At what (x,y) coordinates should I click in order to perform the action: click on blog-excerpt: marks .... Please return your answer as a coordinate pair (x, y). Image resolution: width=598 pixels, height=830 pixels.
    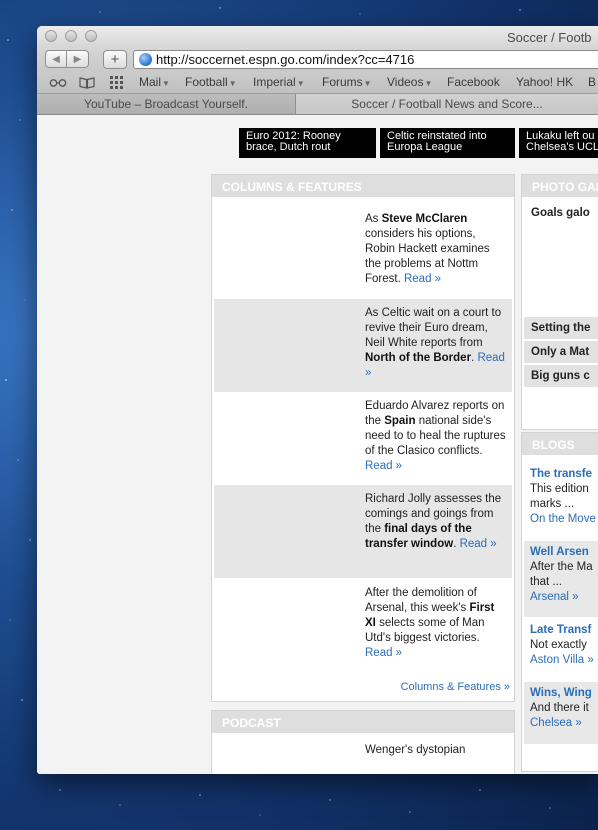
    Looking at the image, I should click on (552, 504).